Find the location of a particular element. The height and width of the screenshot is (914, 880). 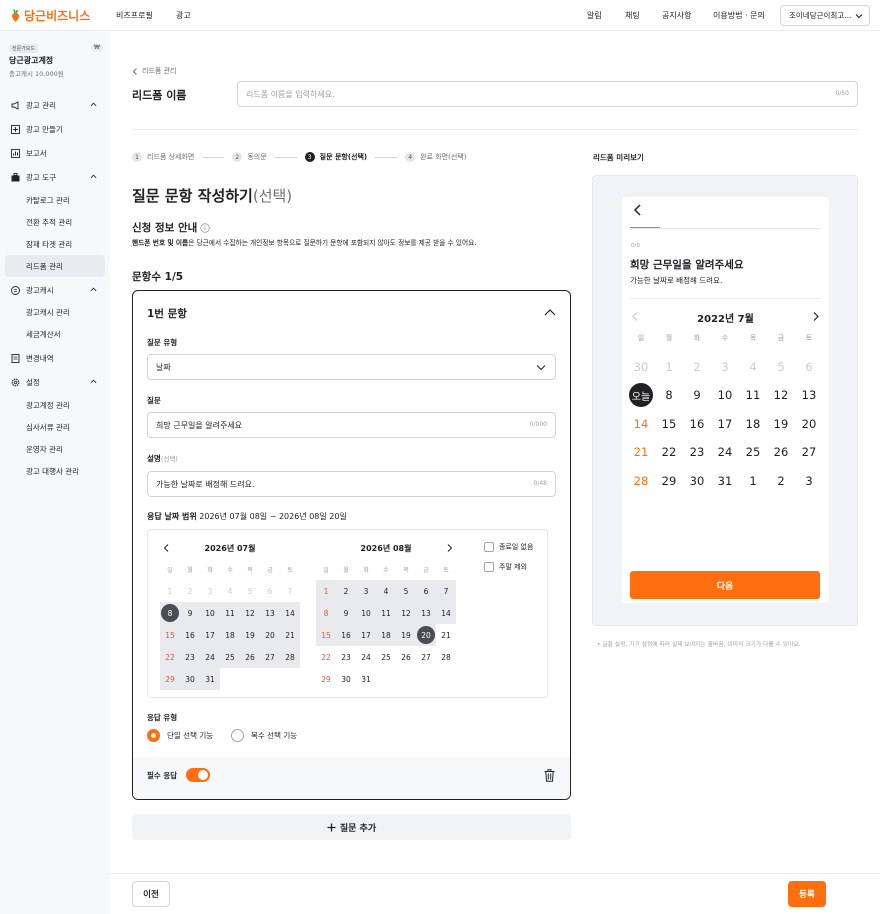

chevron-right-icon is located at coordinates (450, 548).